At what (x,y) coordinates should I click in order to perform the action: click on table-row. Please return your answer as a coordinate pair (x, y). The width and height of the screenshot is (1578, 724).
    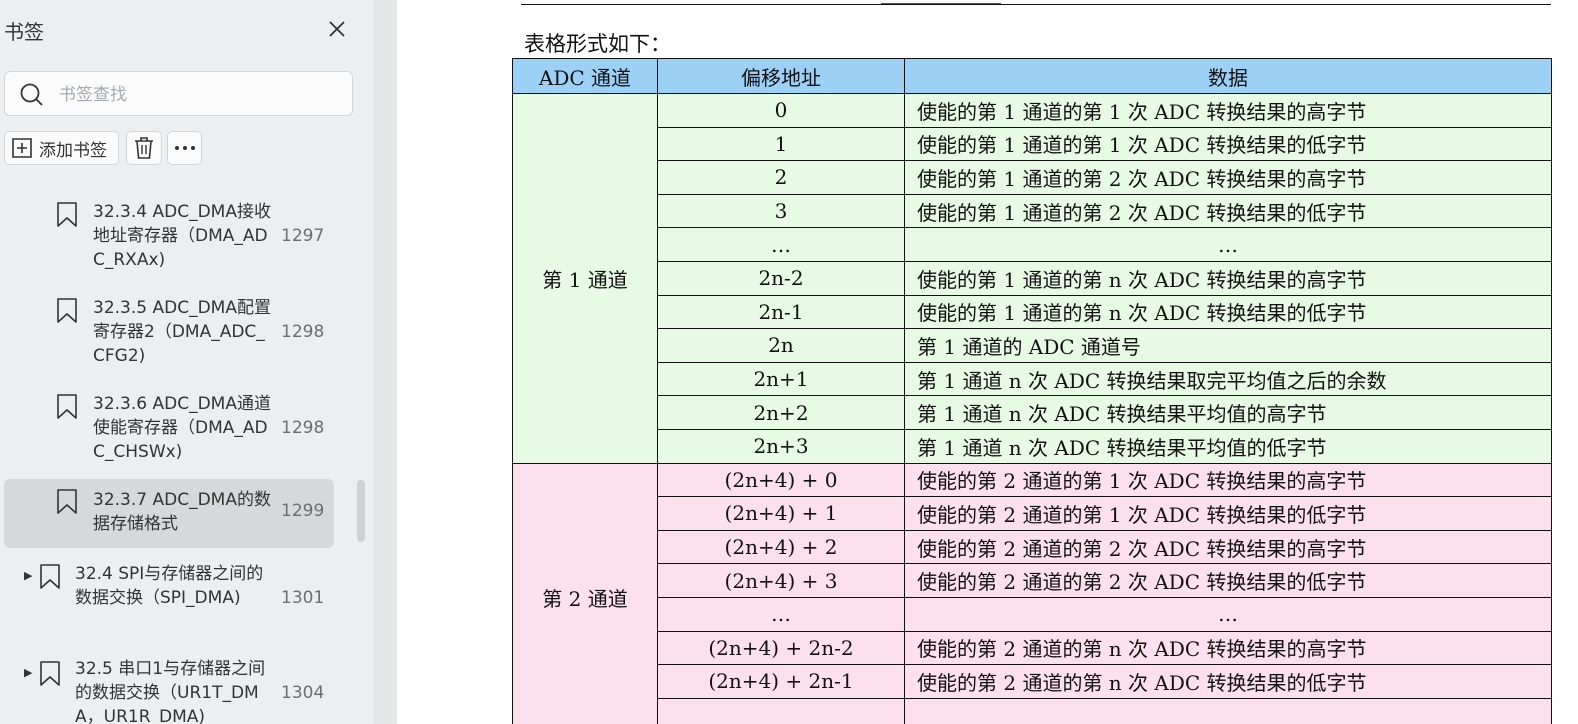
    Looking at the image, I should click on (1032, 710).